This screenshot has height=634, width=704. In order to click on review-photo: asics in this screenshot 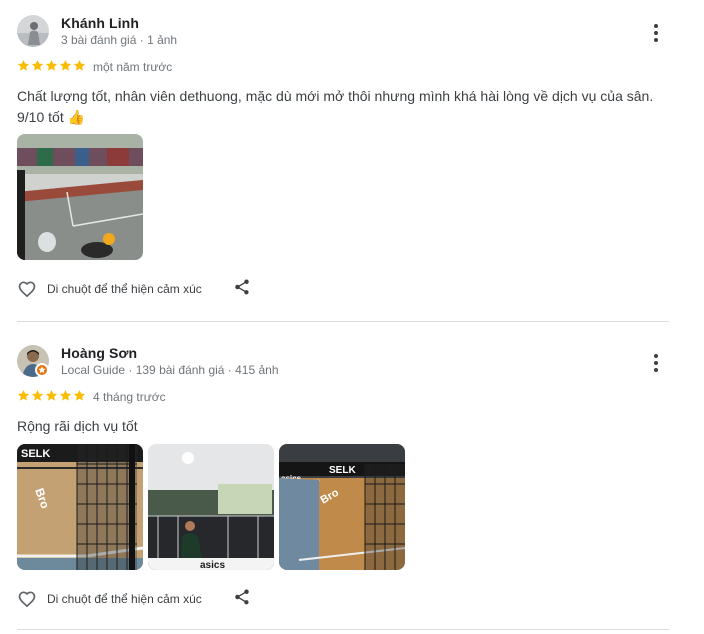, I will do `click(211, 507)`.